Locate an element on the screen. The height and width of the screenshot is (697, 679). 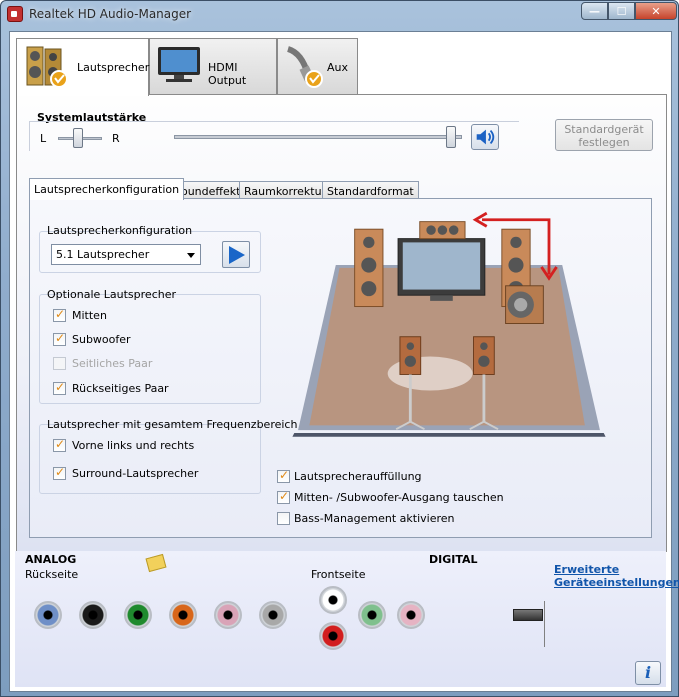
divider is located at coordinates (544, 624).